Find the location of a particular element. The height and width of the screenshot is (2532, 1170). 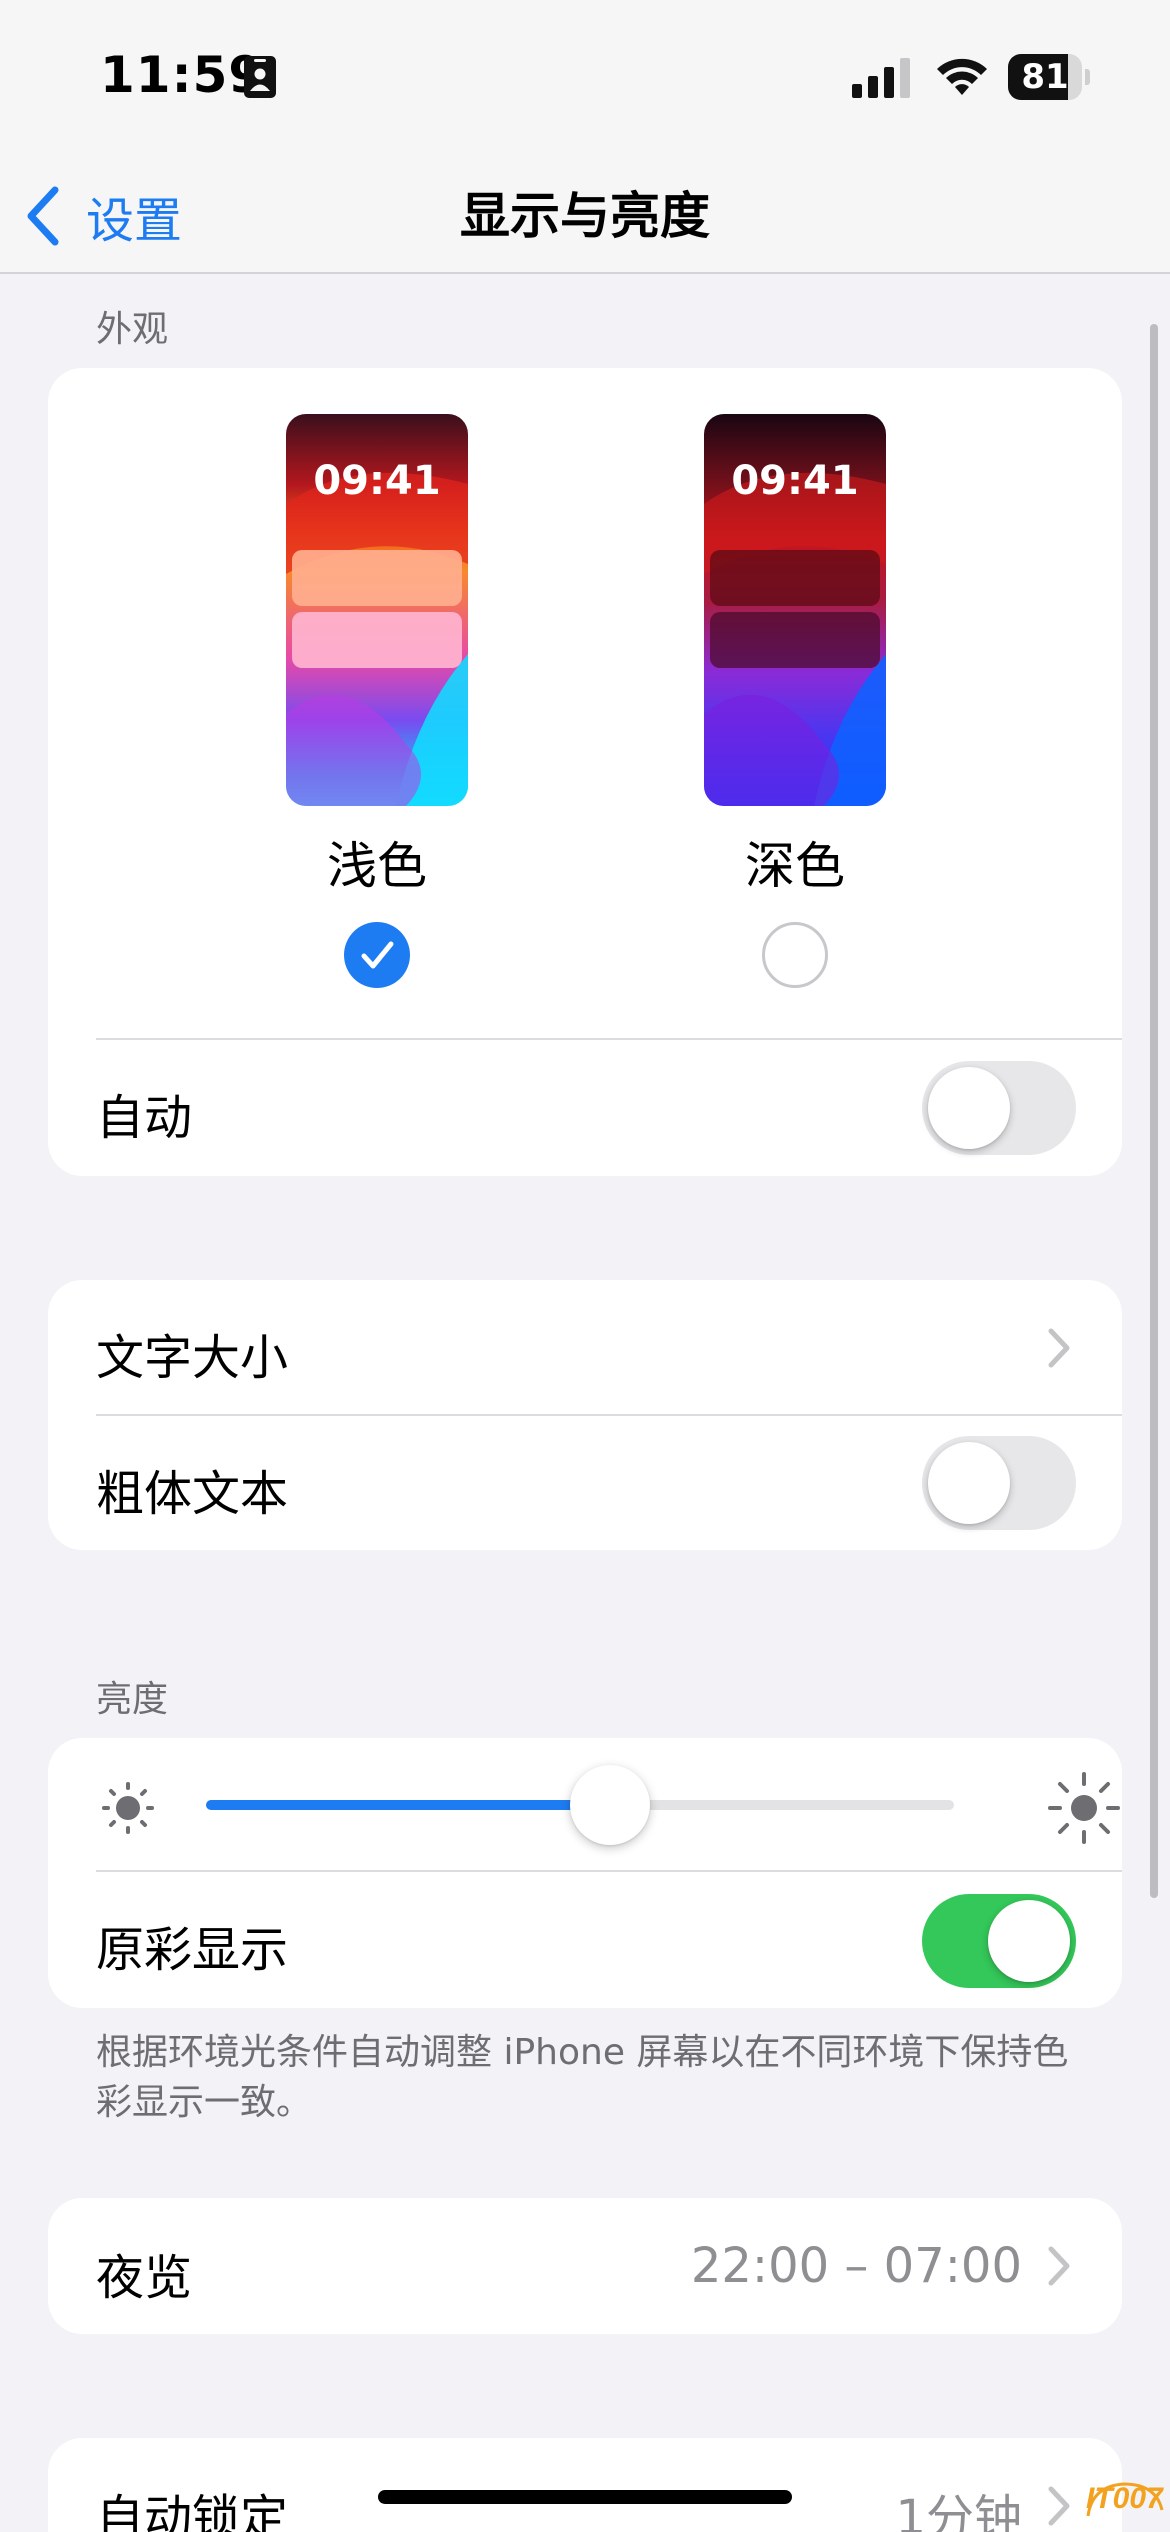

text-size-row: 文字大小 is located at coordinates (585, 1347).